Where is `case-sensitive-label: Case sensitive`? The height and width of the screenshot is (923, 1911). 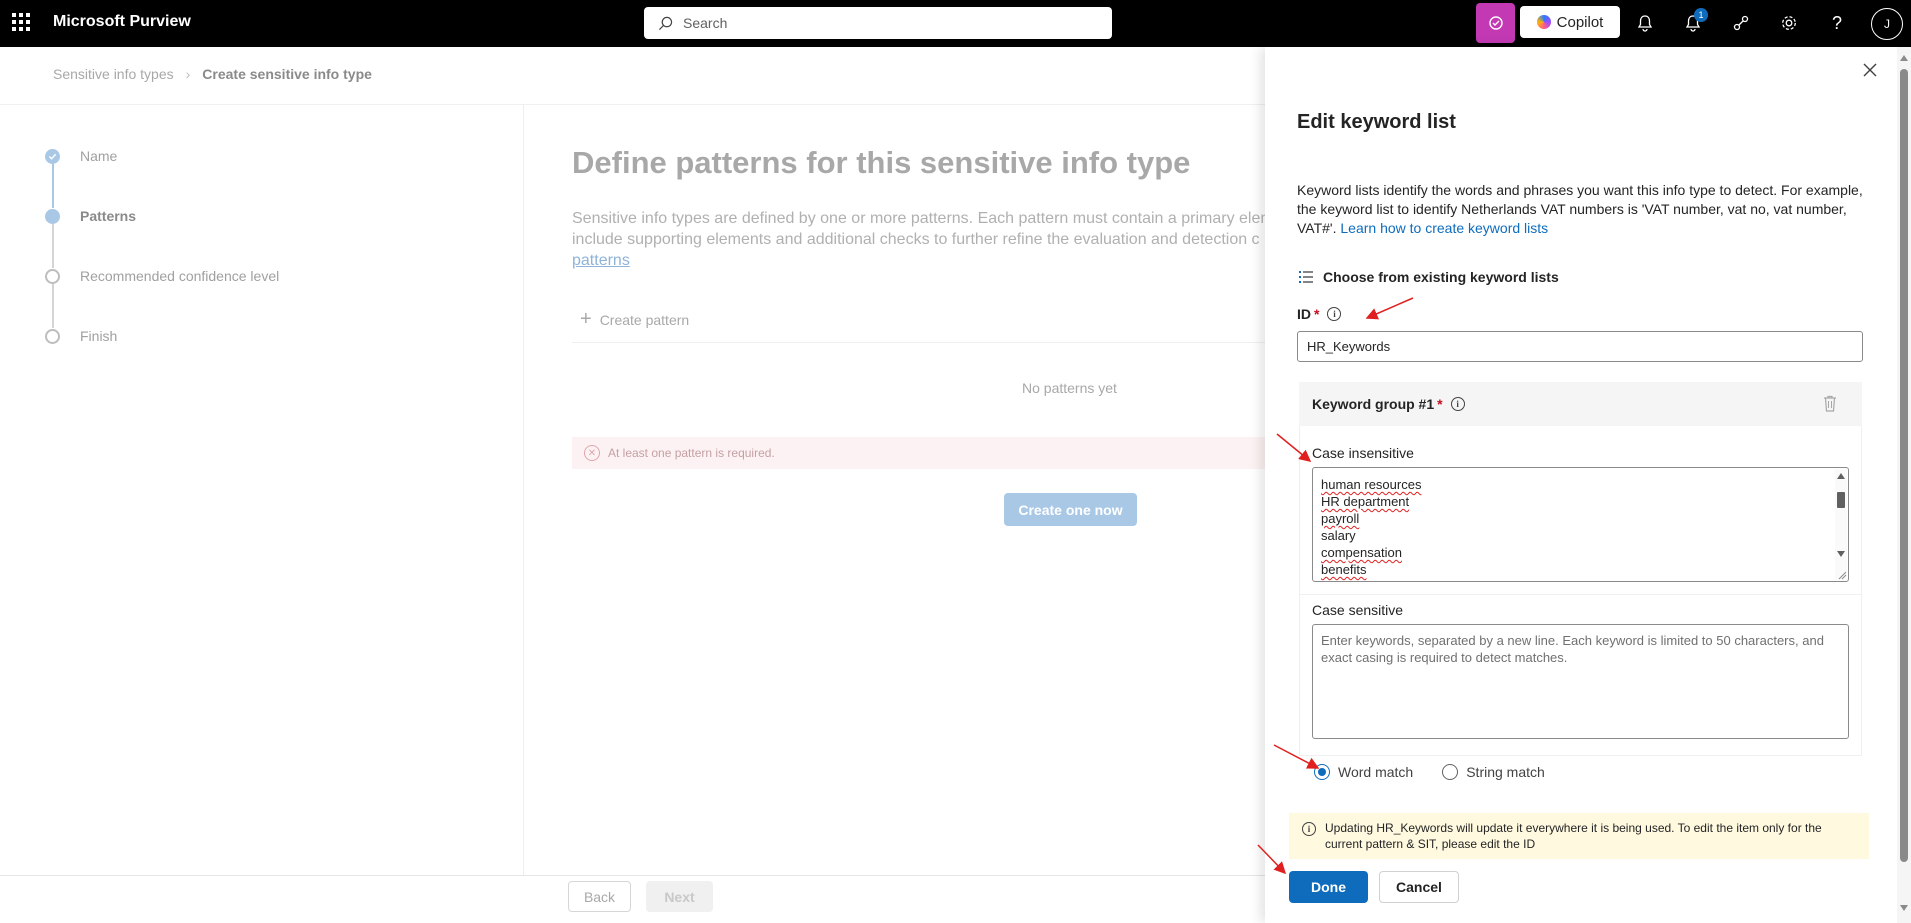 case-sensitive-label: Case sensitive is located at coordinates (1358, 610).